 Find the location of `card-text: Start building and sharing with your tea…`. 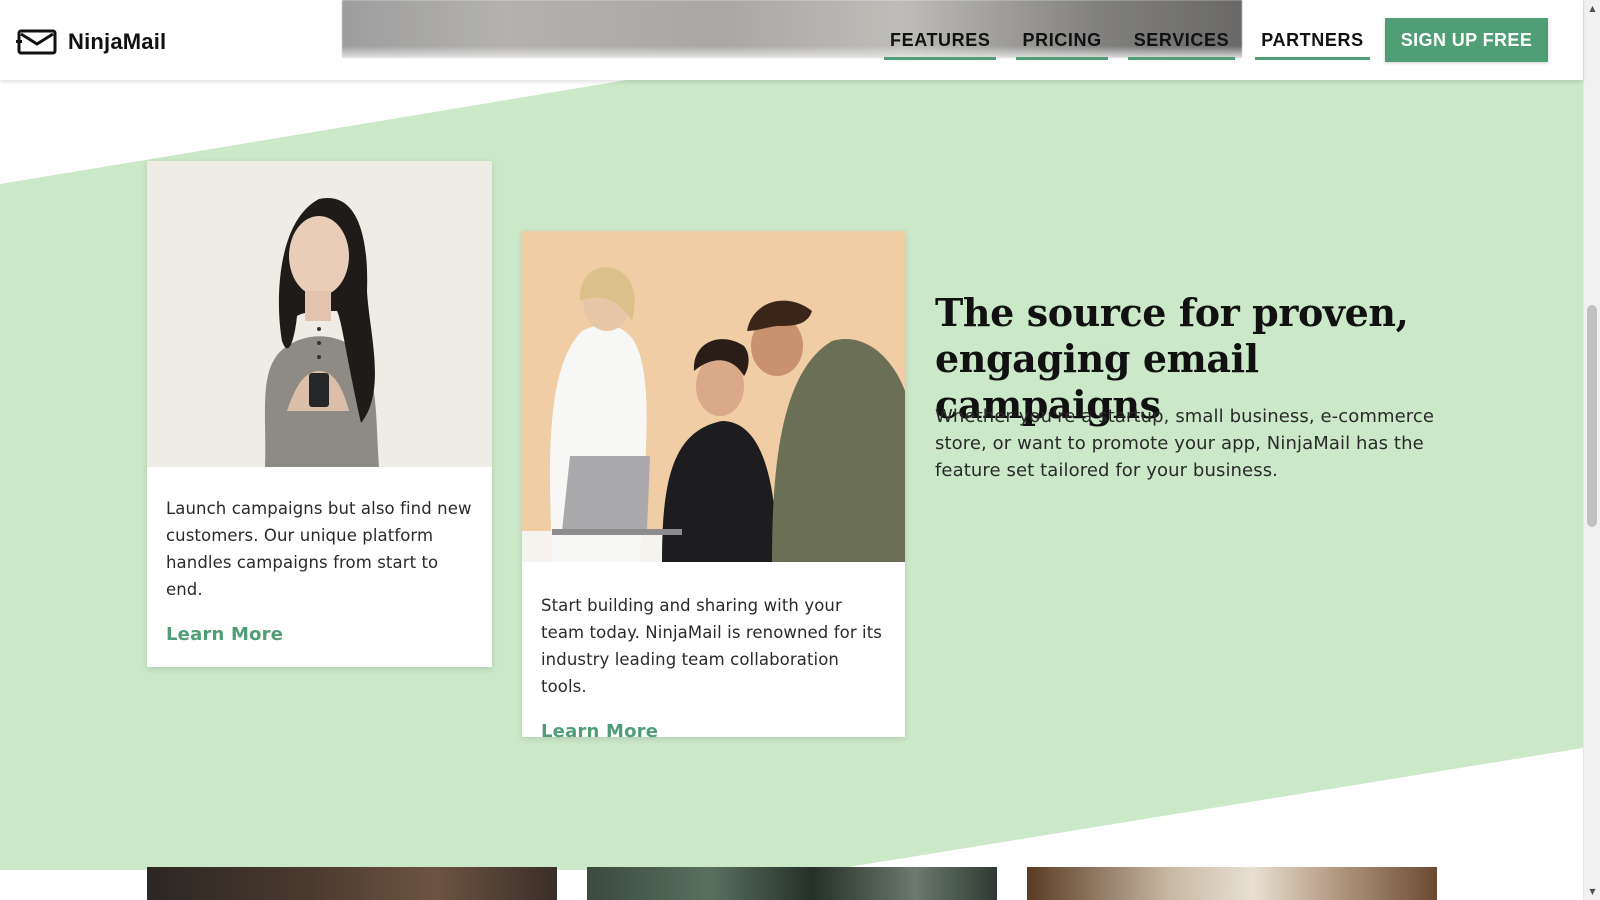

card-text: Start building and sharing with your tea… is located at coordinates (711, 646).